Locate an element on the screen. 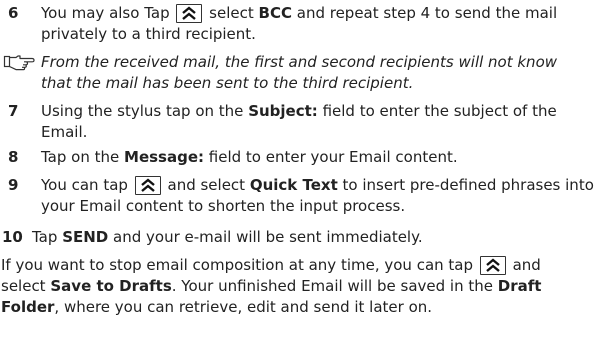 Image resolution: width=615 pixels, height=353 pixels. send-label: SEND is located at coordinates (85, 237).